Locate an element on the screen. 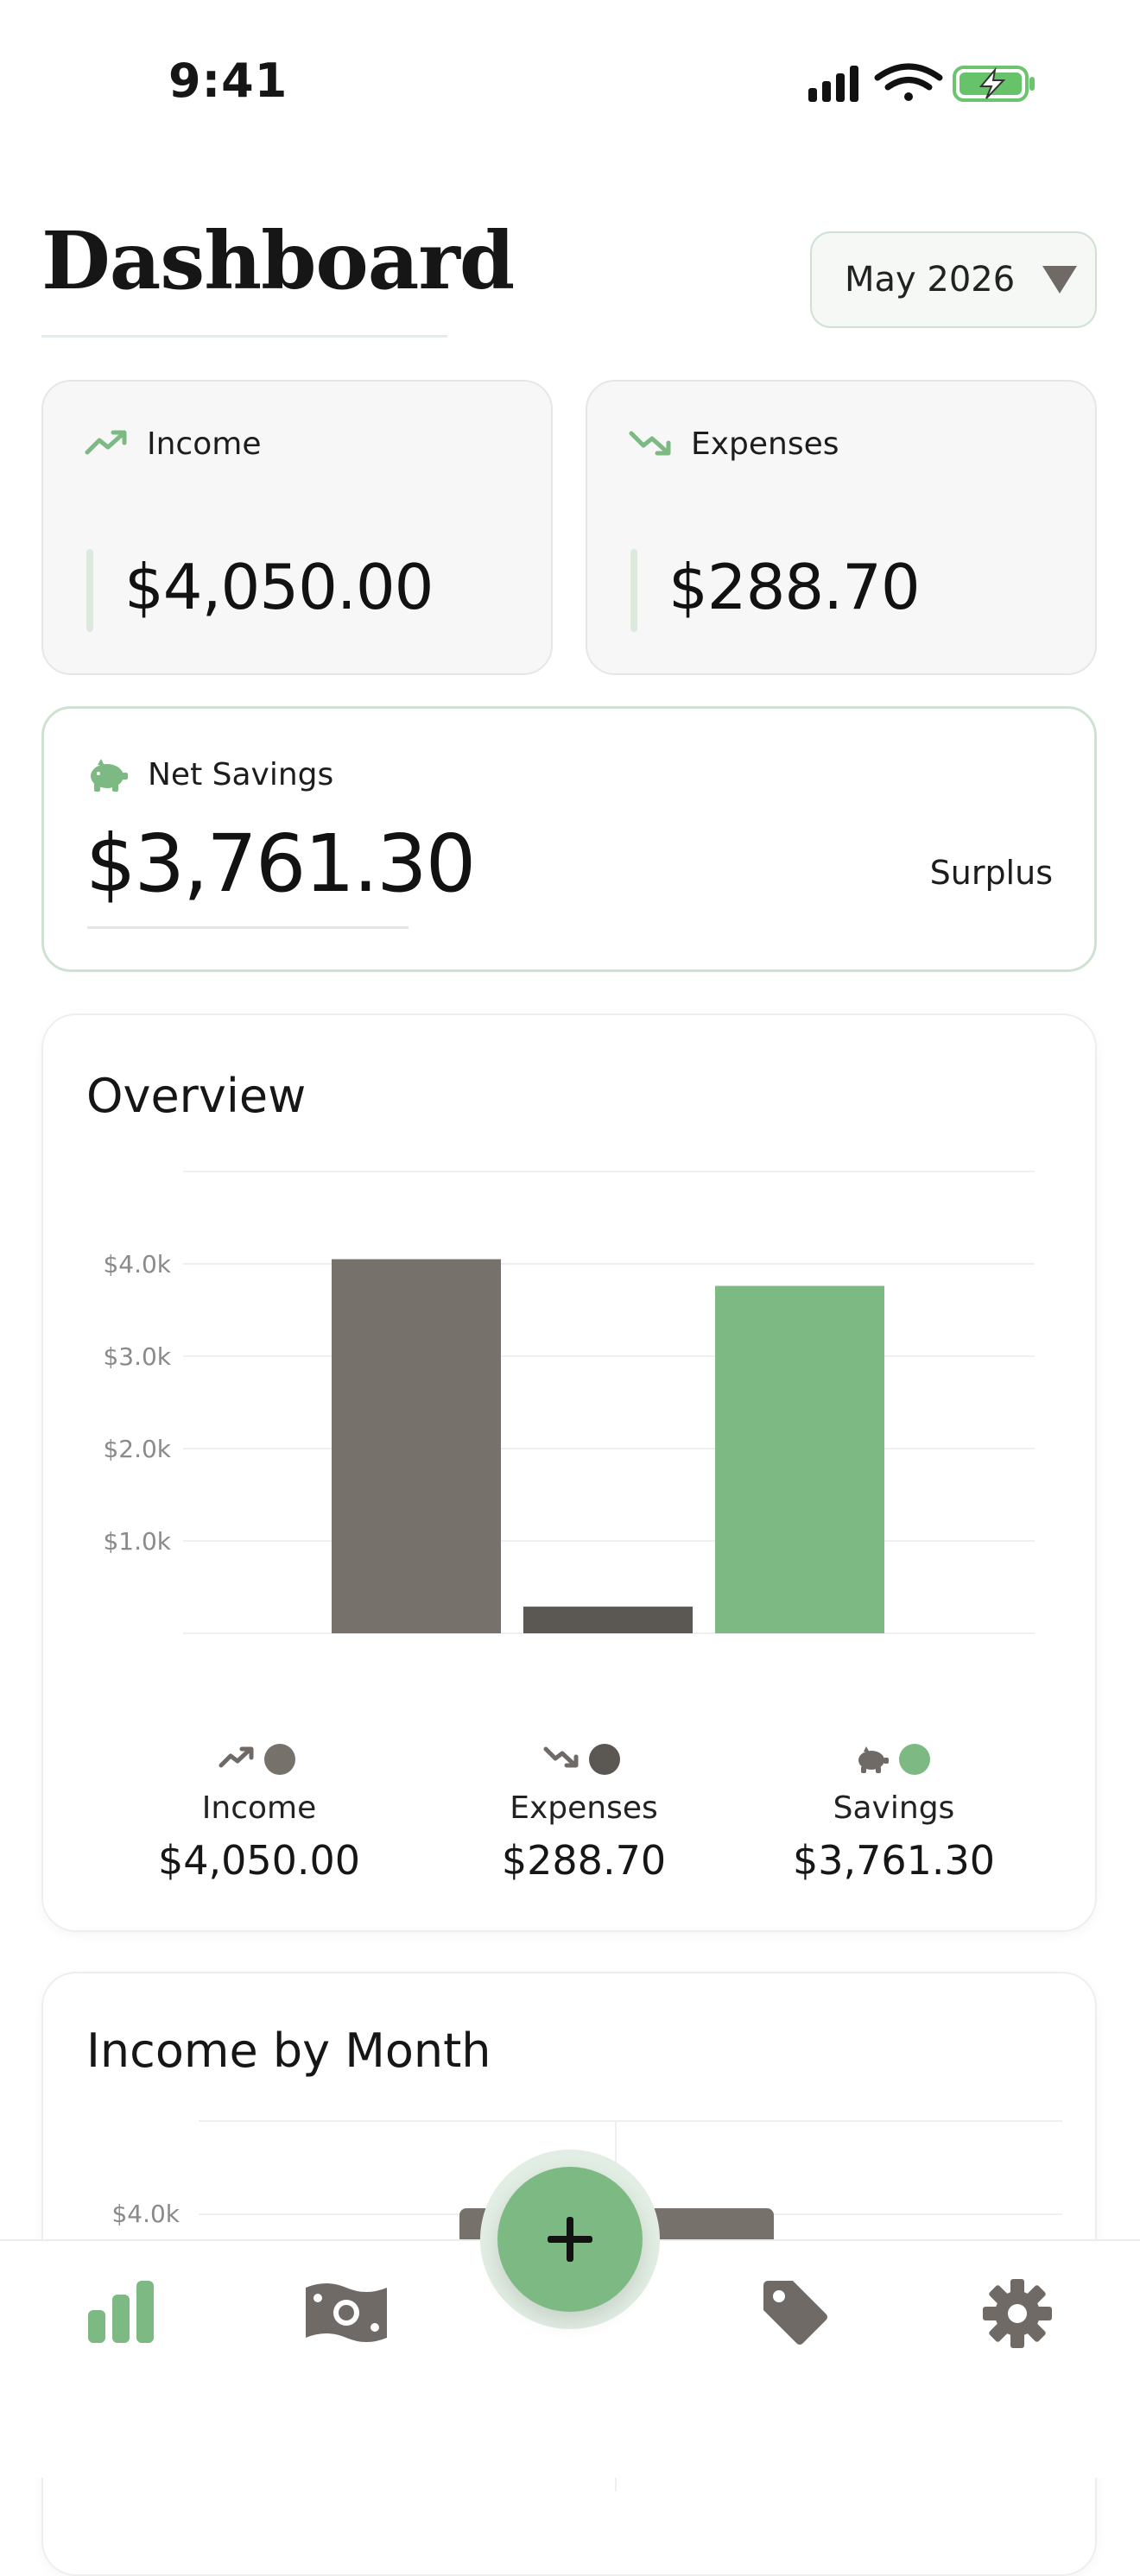 This screenshot has height=2576, width=1140. month-selector-label: May 2026 is located at coordinates (930, 280).